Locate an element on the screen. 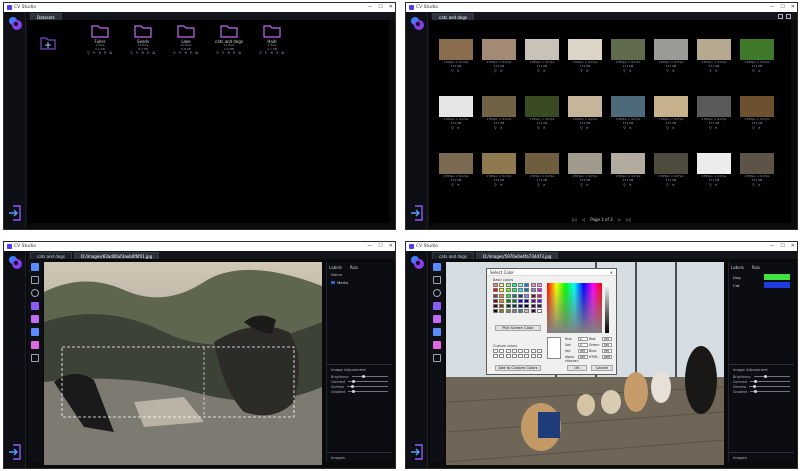 This screenshot has height=471, width=800. tab-image-file: D:/images/83ad06af3aeb0f6f01.jpg is located at coordinates (116, 255).